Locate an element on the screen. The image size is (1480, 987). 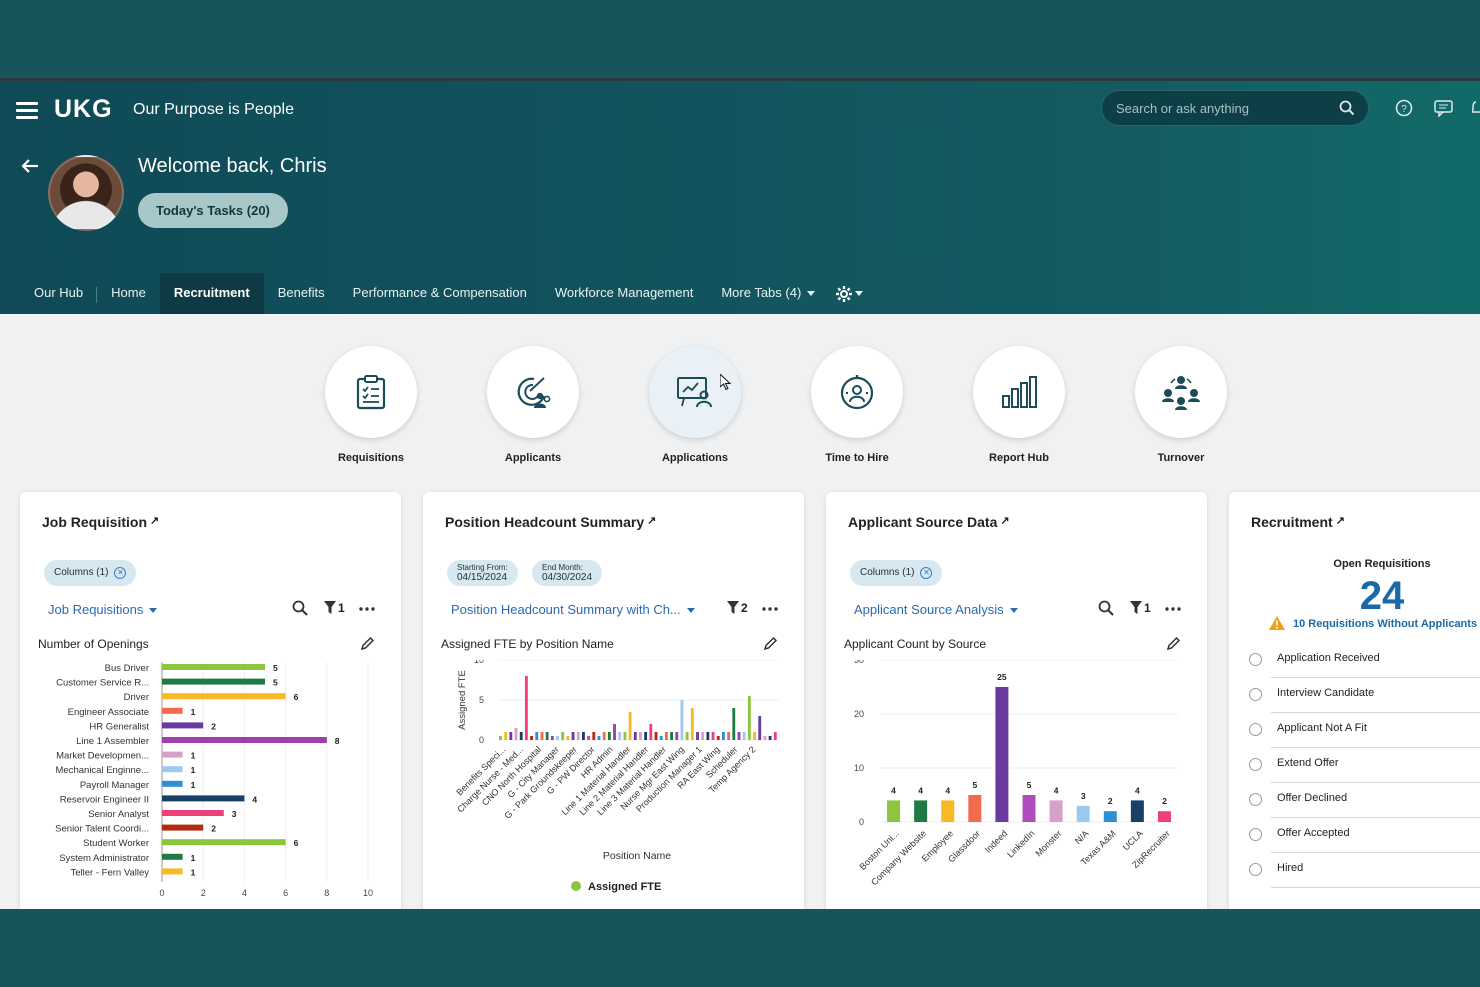
tile-turnover: Turnover is located at coordinates (1181, 405).